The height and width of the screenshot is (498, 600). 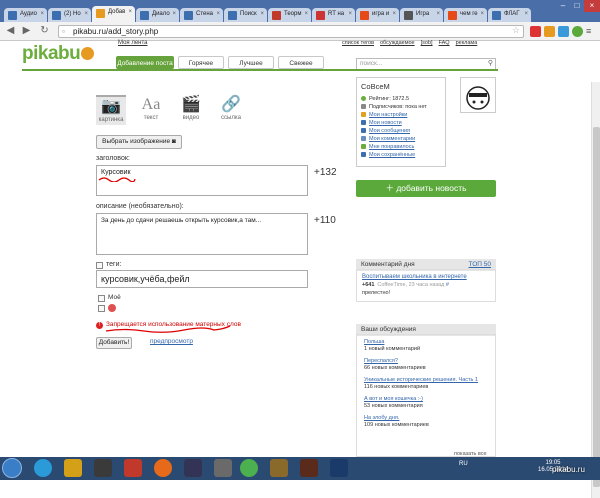 I want to click on start-button, so click(x=12, y=468).